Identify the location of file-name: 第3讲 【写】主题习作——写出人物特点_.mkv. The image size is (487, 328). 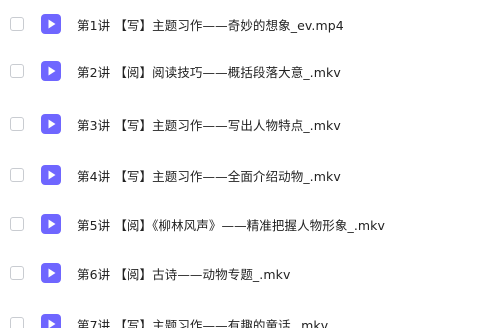
(209, 124).